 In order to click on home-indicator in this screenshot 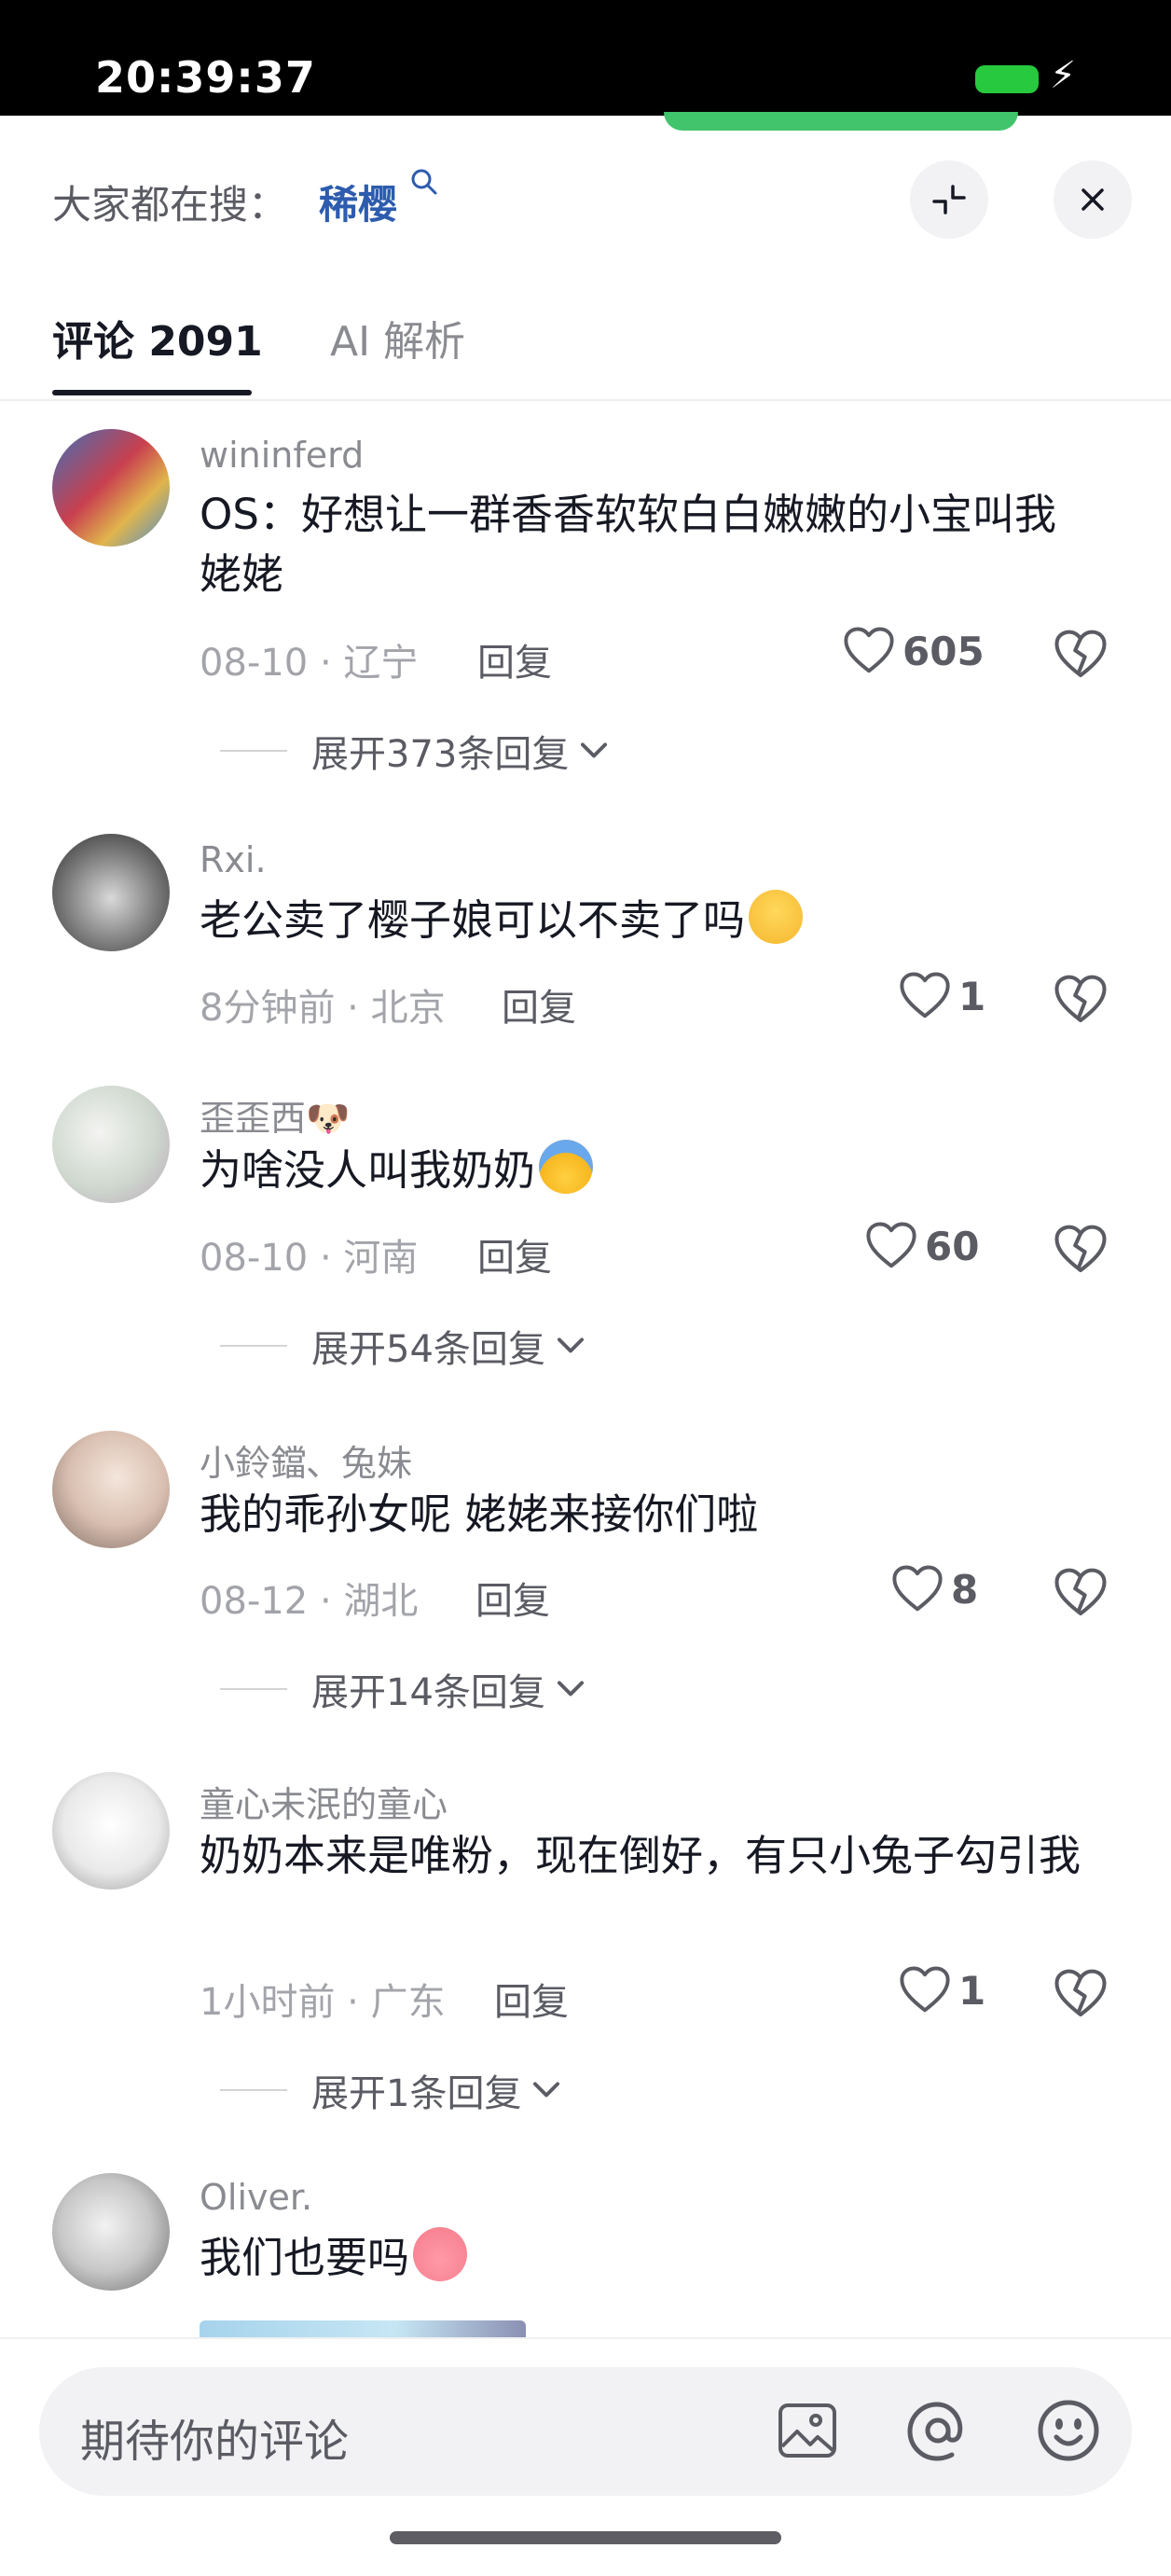, I will do `click(585, 2537)`.